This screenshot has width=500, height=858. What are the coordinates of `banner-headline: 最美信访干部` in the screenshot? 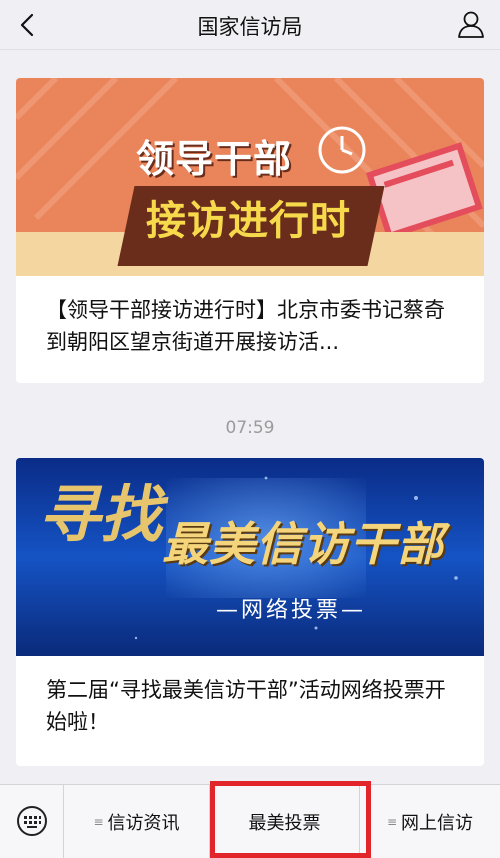 It's located at (303, 544).